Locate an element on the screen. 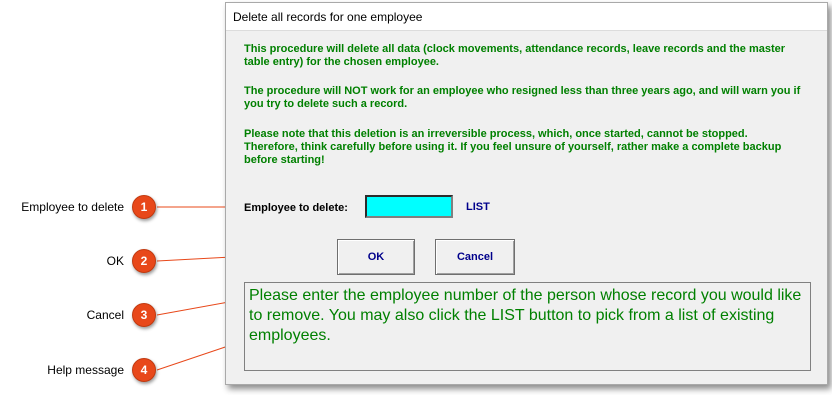 This screenshot has height=395, width=832. employee-to-delete-input is located at coordinates (409, 206).